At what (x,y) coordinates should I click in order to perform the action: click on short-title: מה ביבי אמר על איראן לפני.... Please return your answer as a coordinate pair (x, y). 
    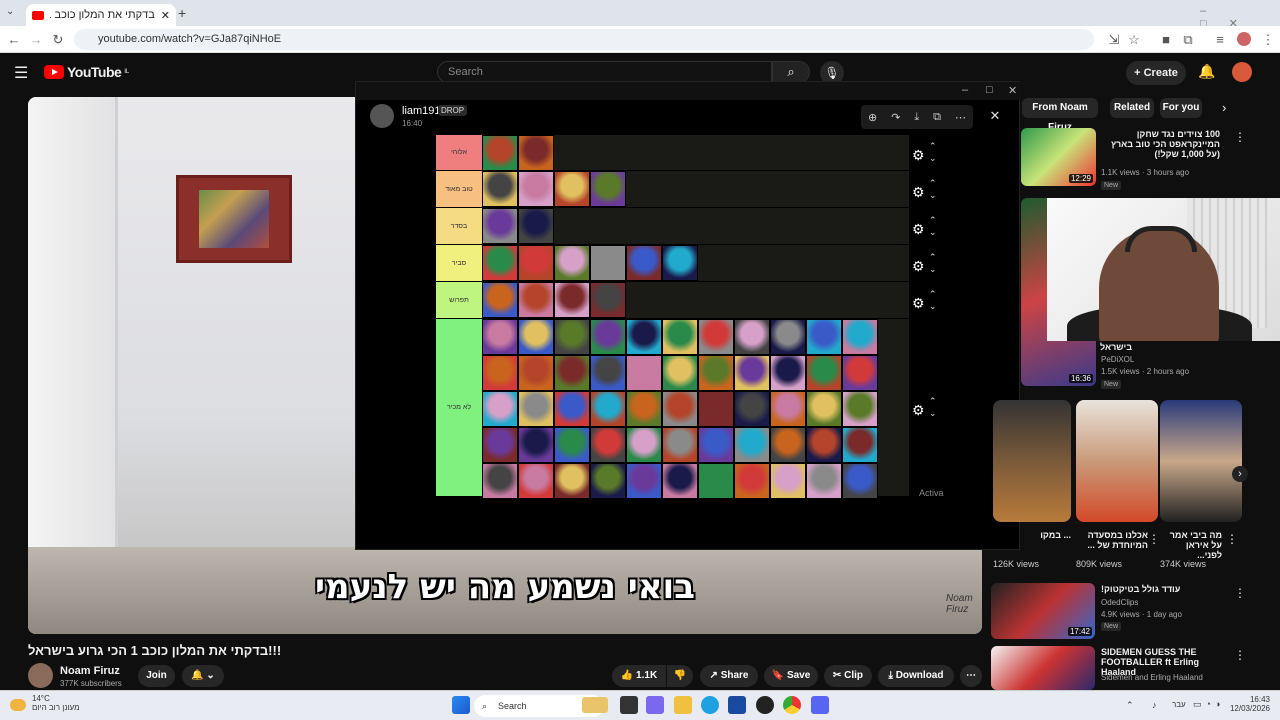
    Looking at the image, I should click on (1191, 545).